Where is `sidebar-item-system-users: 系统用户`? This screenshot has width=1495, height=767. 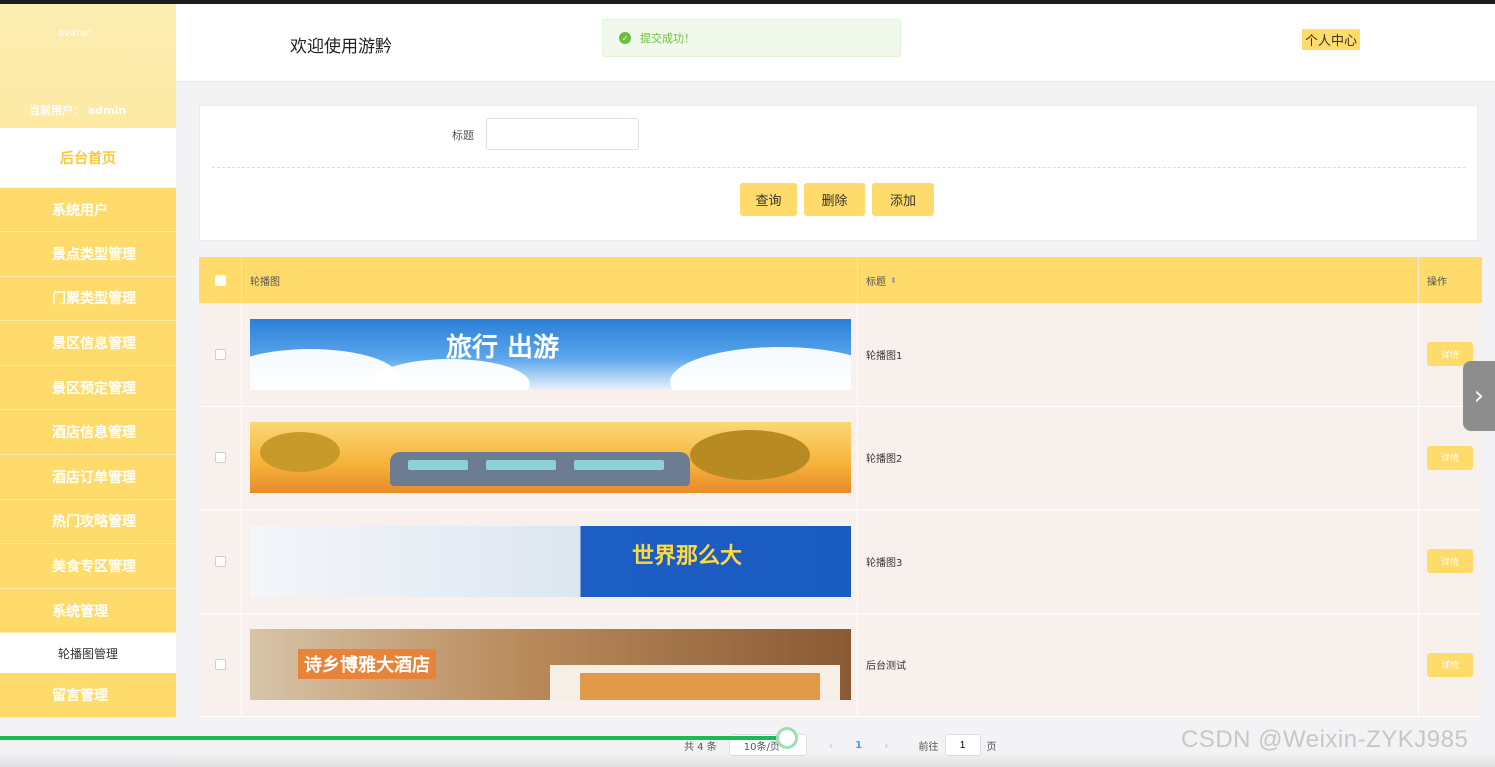 sidebar-item-system-users: 系统用户 is located at coordinates (88, 210).